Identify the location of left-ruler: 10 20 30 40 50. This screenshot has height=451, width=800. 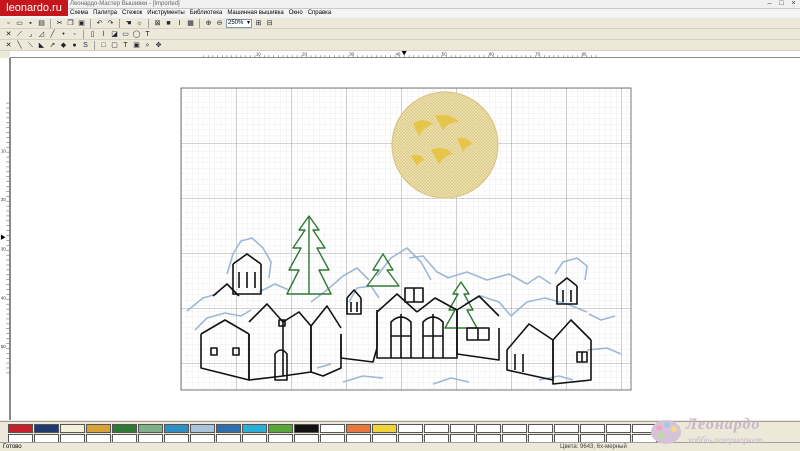
(5, 239).